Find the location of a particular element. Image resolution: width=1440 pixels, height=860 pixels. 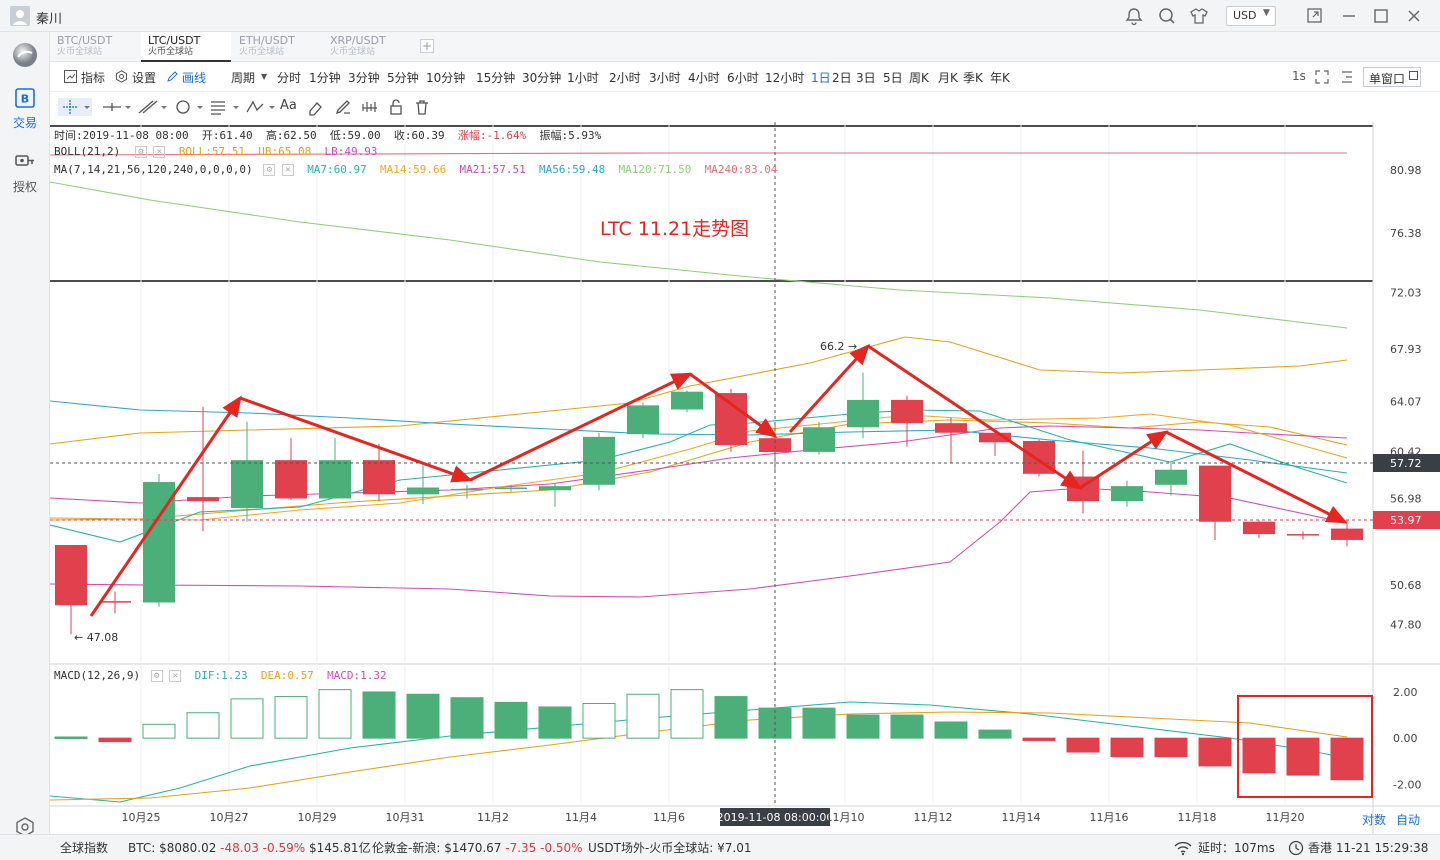

date-tick-label: 11月14 is located at coordinates (1021, 817).